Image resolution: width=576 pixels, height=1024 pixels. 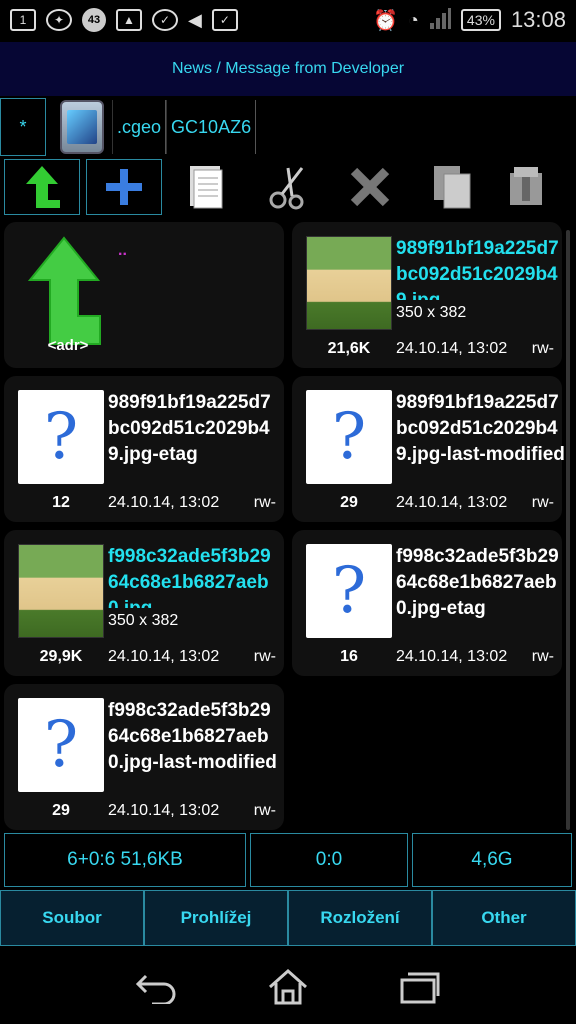 I want to click on file-name: f998c32ade5f3b2964c68e1b6827aeb0.jpg, so click(x=189, y=577).